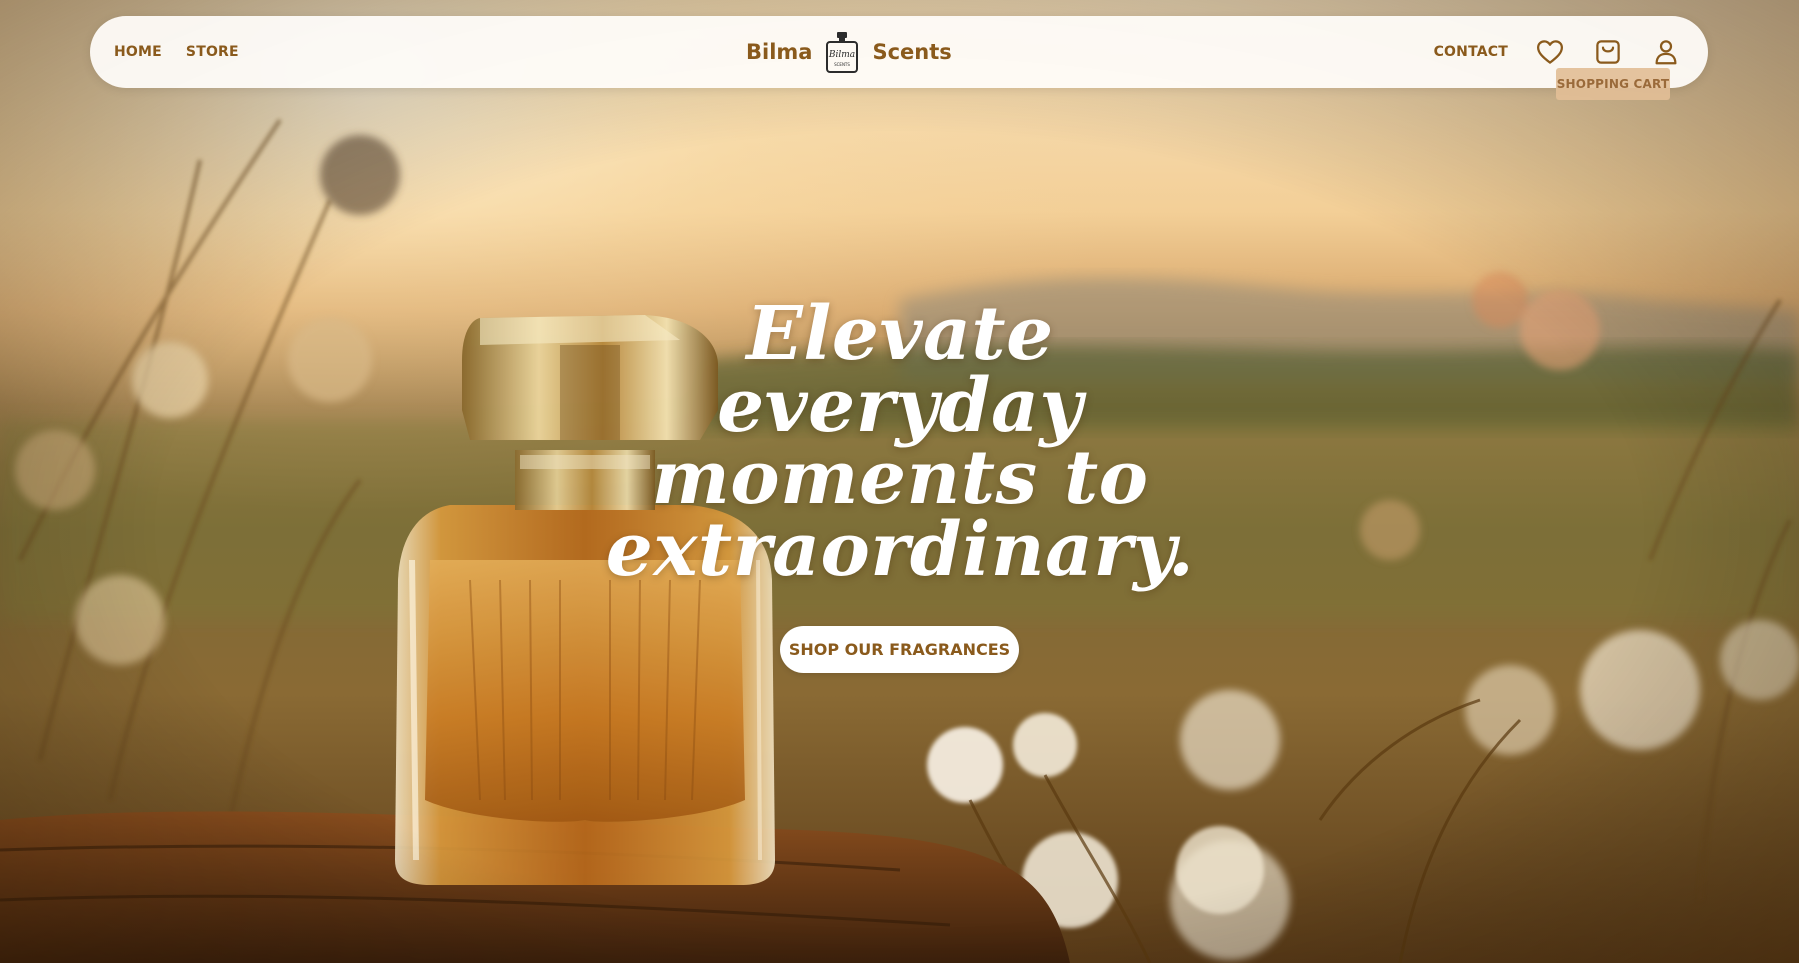 This screenshot has height=963, width=1799. I want to click on nav-link-store: STORE, so click(212, 52).